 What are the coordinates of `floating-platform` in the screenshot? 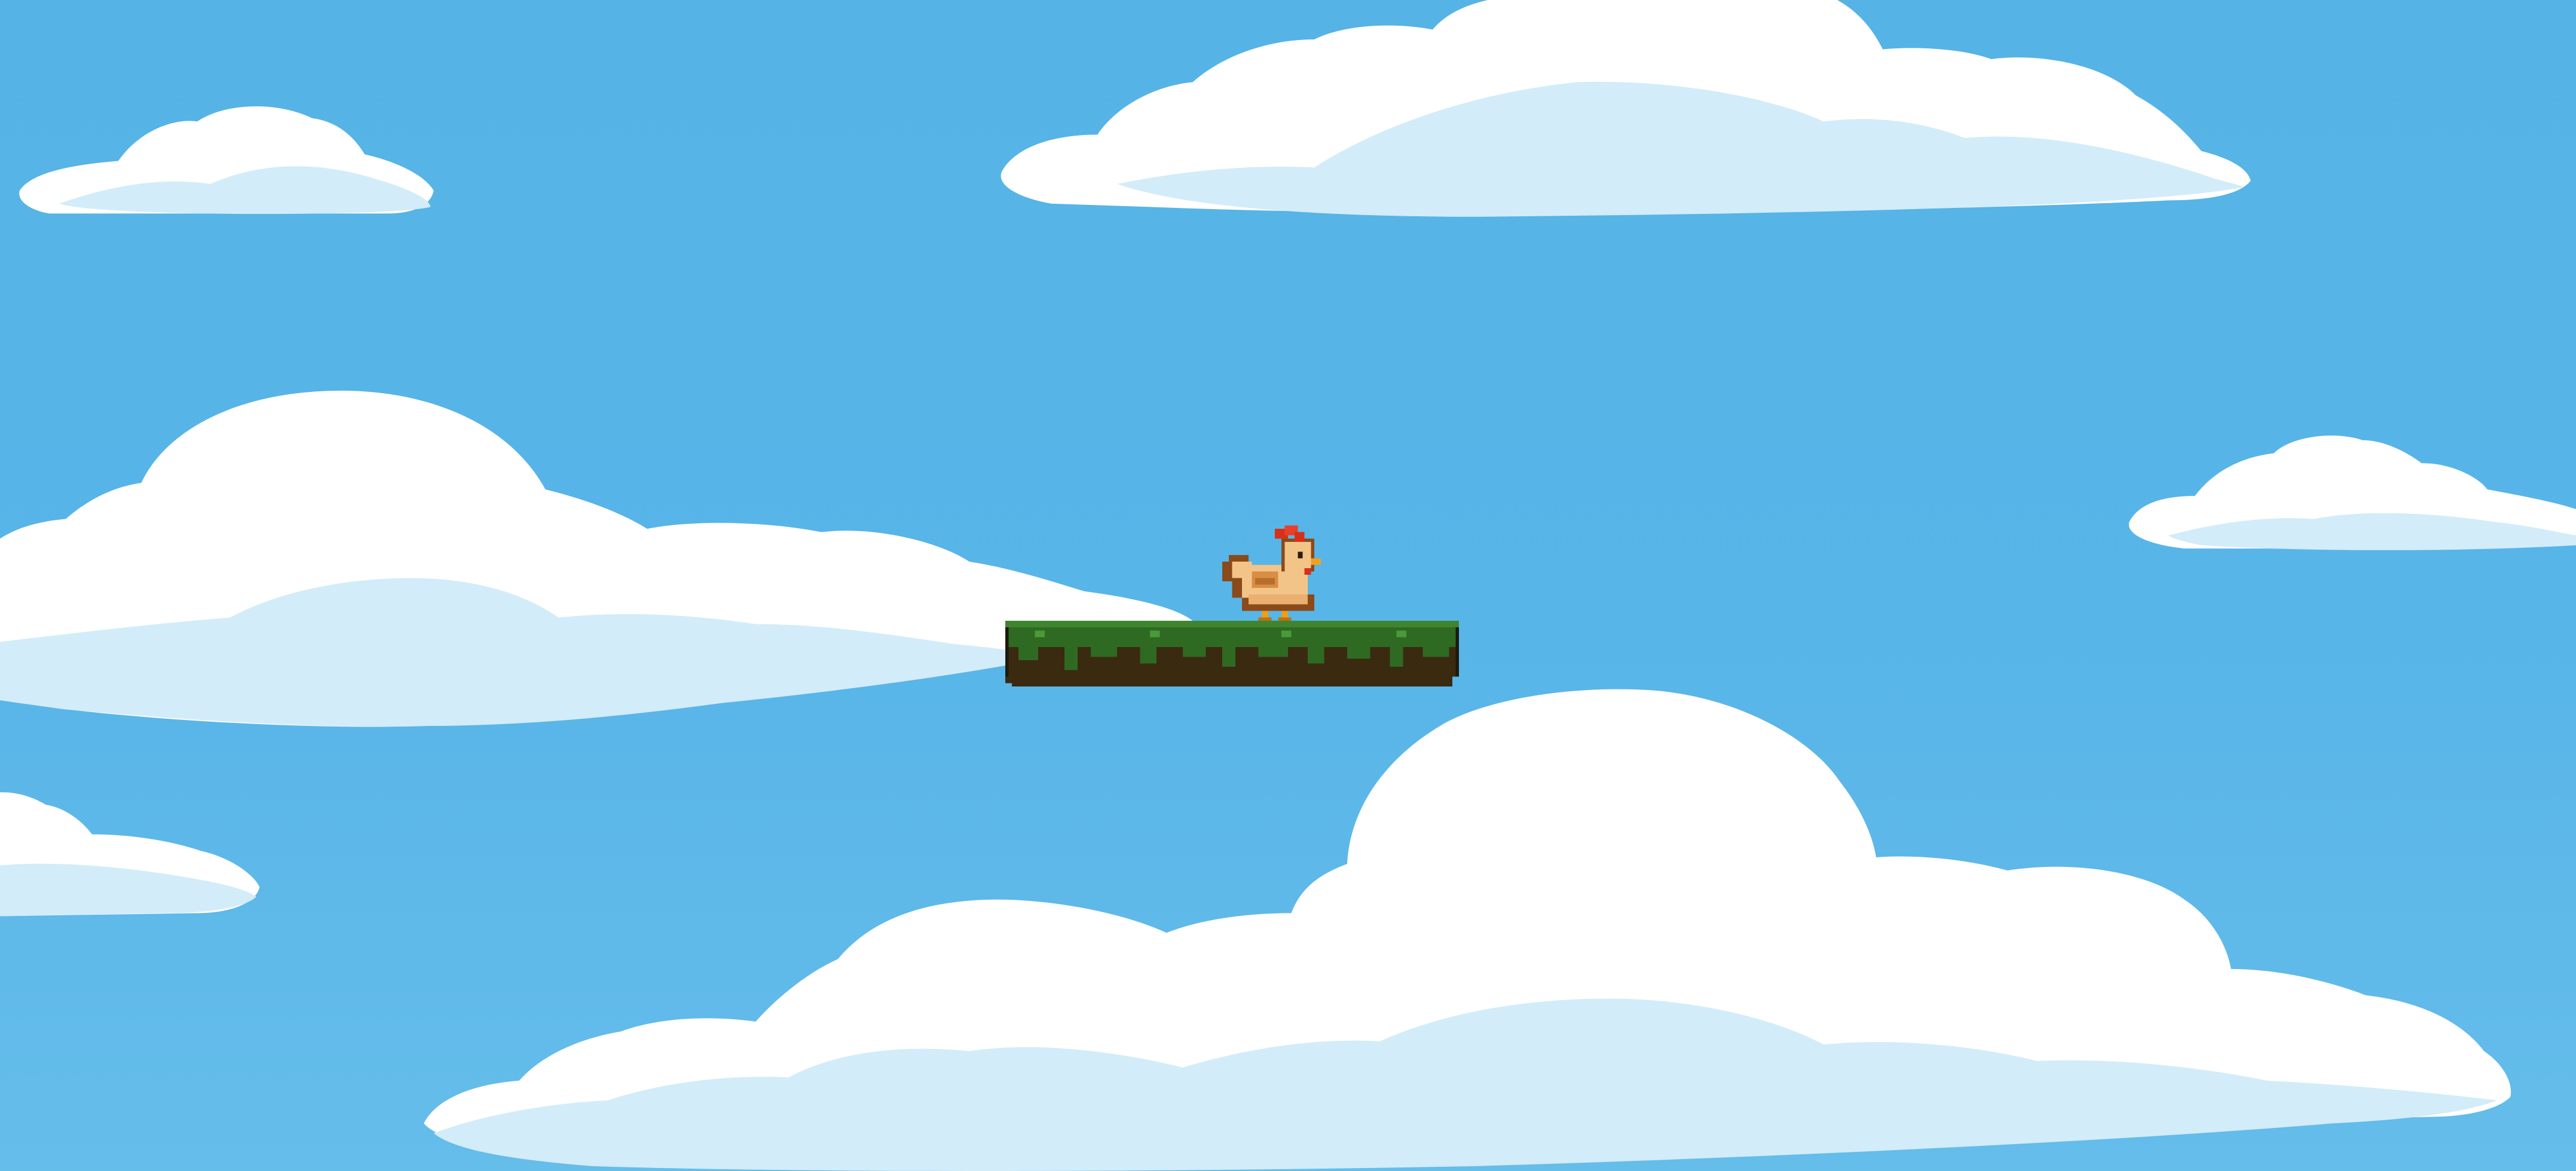 It's located at (1232, 654).